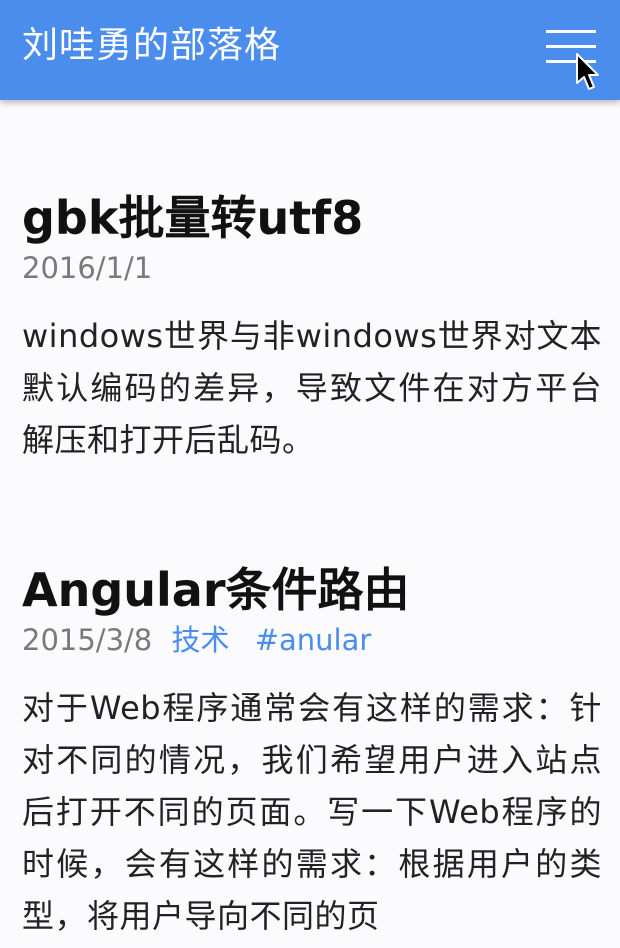 The image size is (620, 948). Describe the element at coordinates (87, 640) in the screenshot. I see `post-date: 2015/3/8` at that location.